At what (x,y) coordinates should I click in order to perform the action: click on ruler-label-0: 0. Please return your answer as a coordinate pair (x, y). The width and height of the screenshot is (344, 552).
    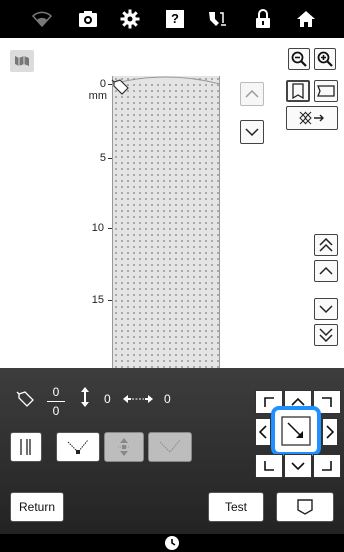
    Looking at the image, I should click on (102, 84).